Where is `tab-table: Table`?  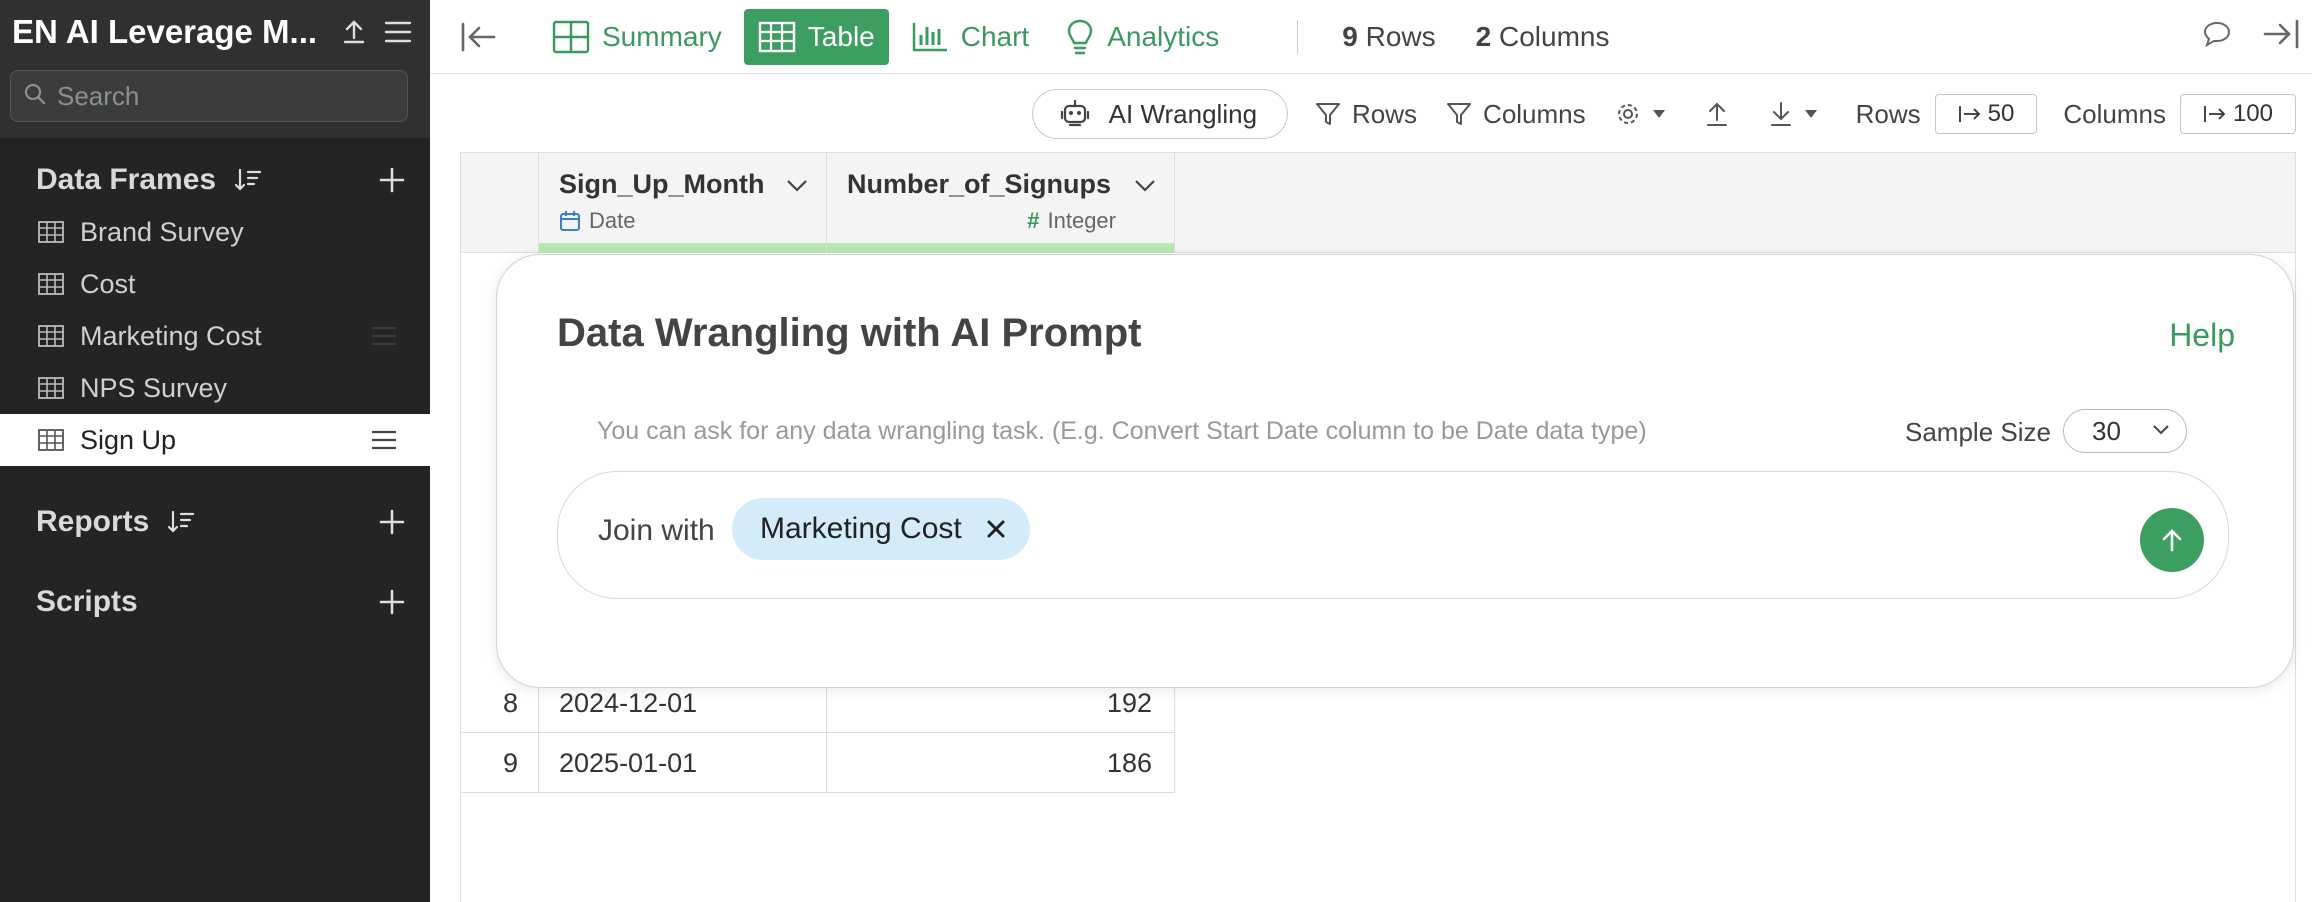
tab-table: Table is located at coordinates (816, 36).